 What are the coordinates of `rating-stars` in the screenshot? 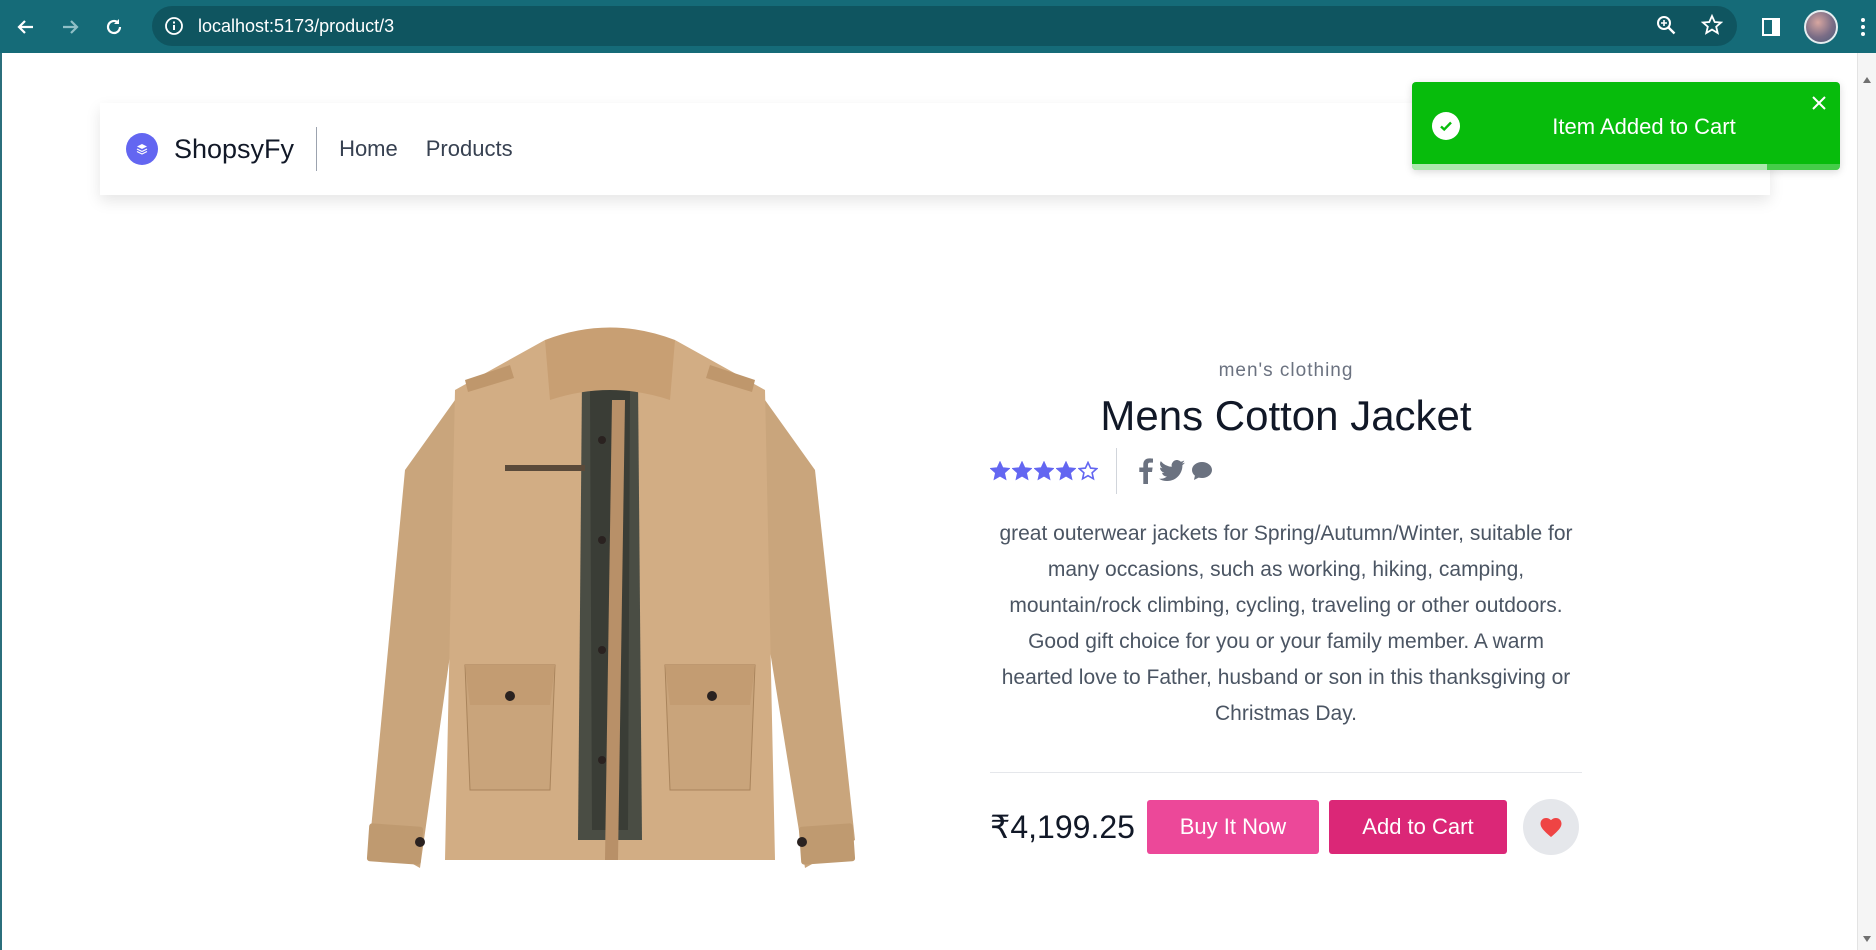 It's located at (1044, 471).